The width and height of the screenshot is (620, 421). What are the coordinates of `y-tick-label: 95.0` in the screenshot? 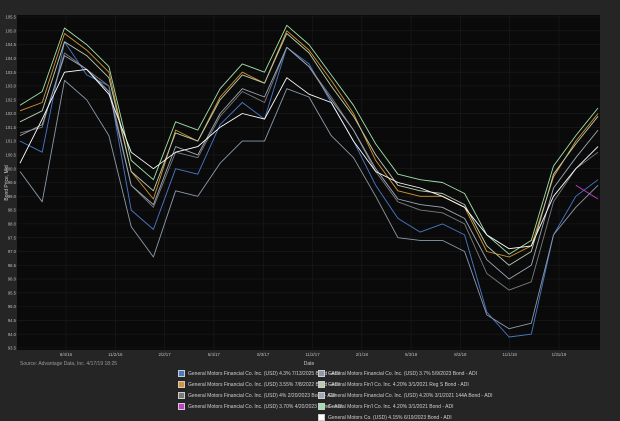 It's located at (12, 306).